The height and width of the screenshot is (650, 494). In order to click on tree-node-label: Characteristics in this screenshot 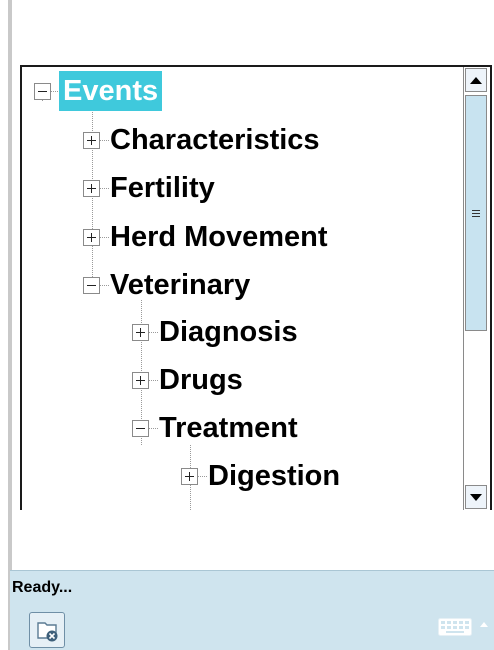, I will do `click(215, 140)`.